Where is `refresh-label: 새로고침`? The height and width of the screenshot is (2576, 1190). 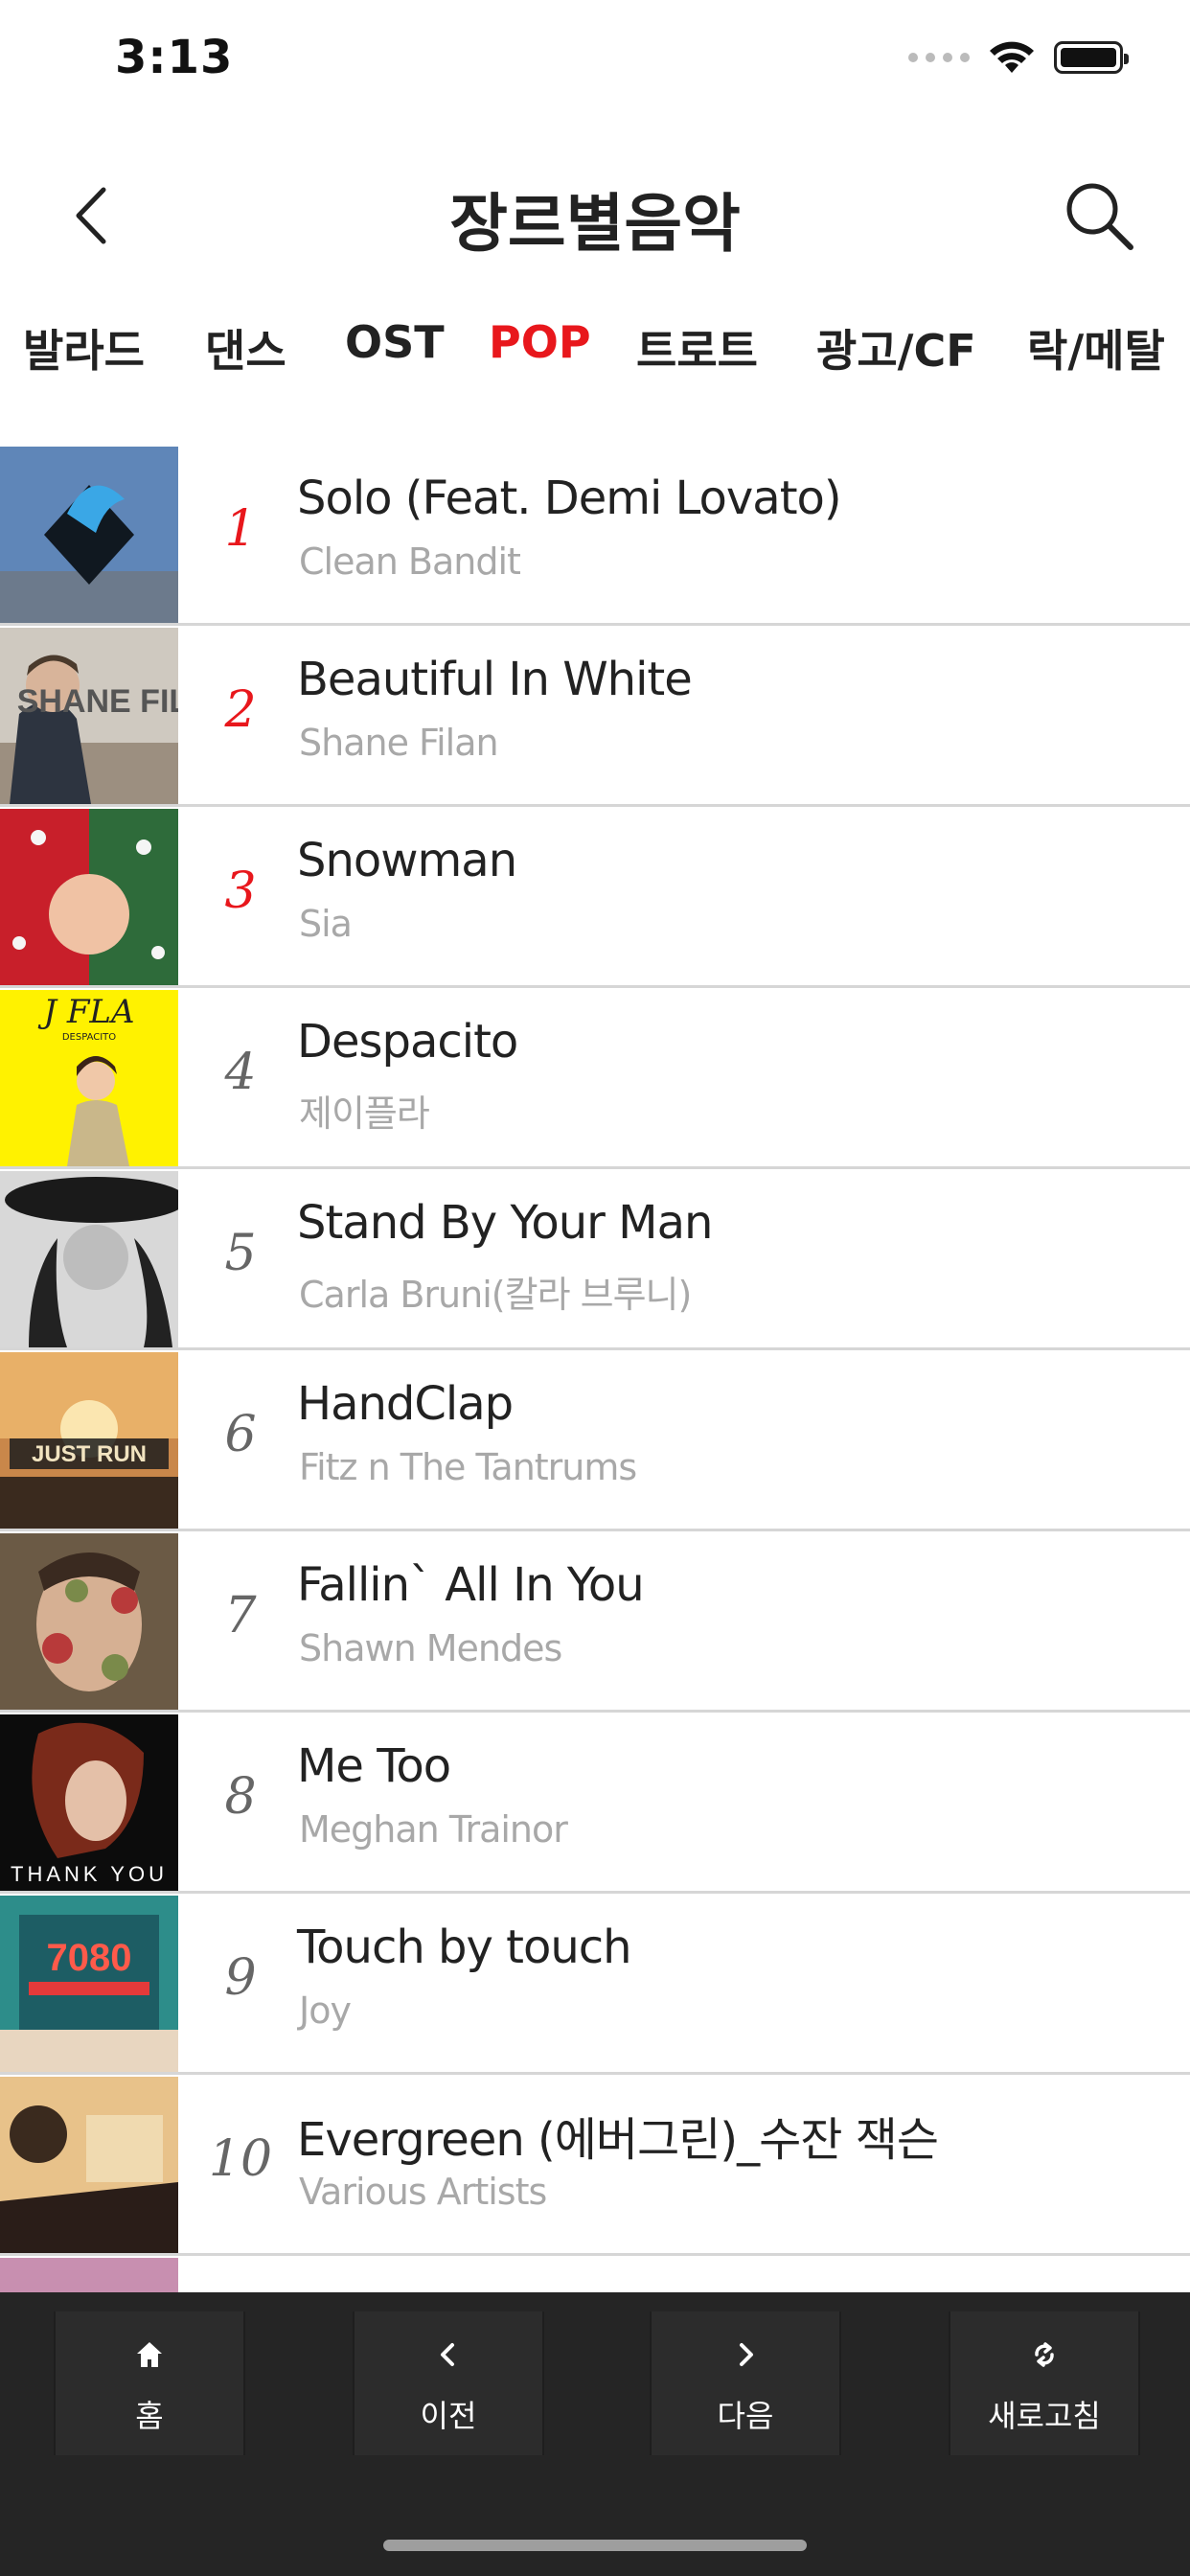
refresh-label: 새로고침 is located at coordinates (1044, 2416).